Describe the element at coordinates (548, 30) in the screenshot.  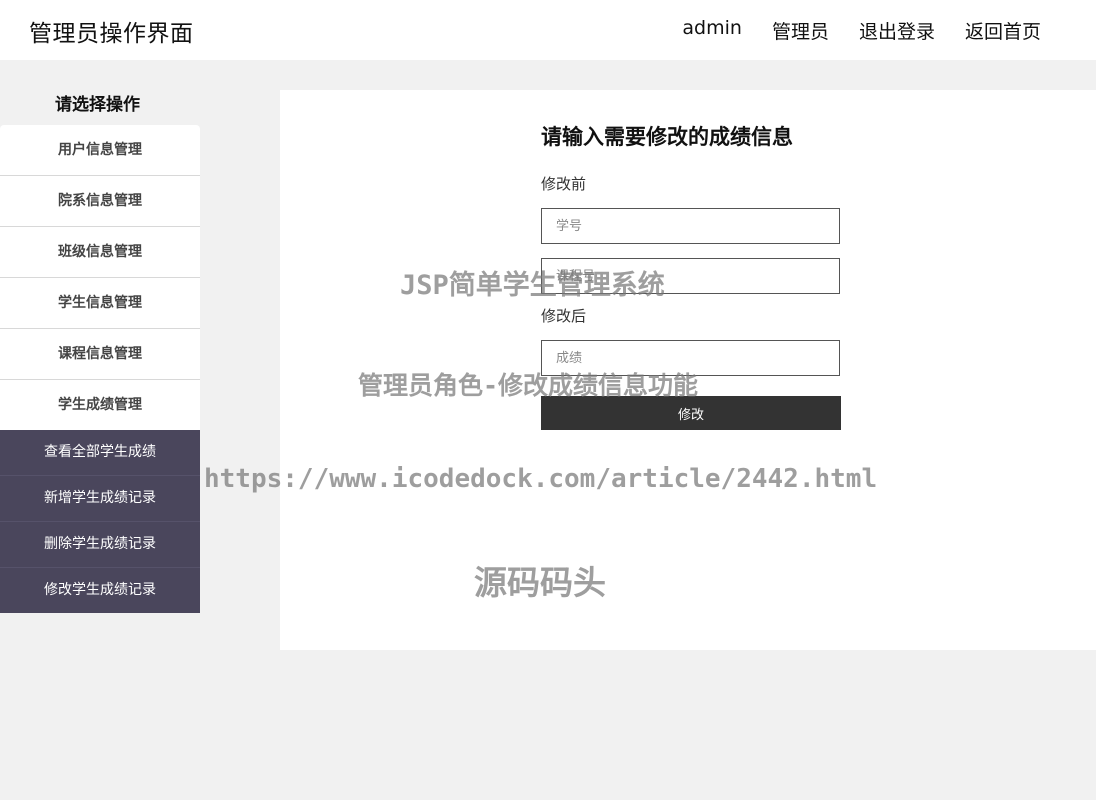
I see `top-bar: 管理员操作界面 admin 管理员 退出登录 返回首页` at that location.